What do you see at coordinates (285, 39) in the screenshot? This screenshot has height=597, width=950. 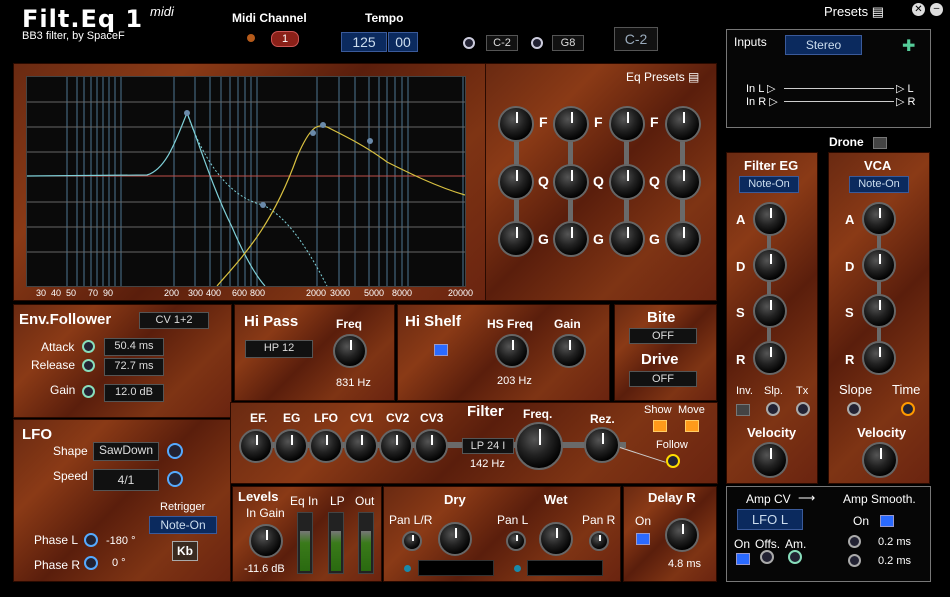 I see `midi-channel-field: 1` at bounding box center [285, 39].